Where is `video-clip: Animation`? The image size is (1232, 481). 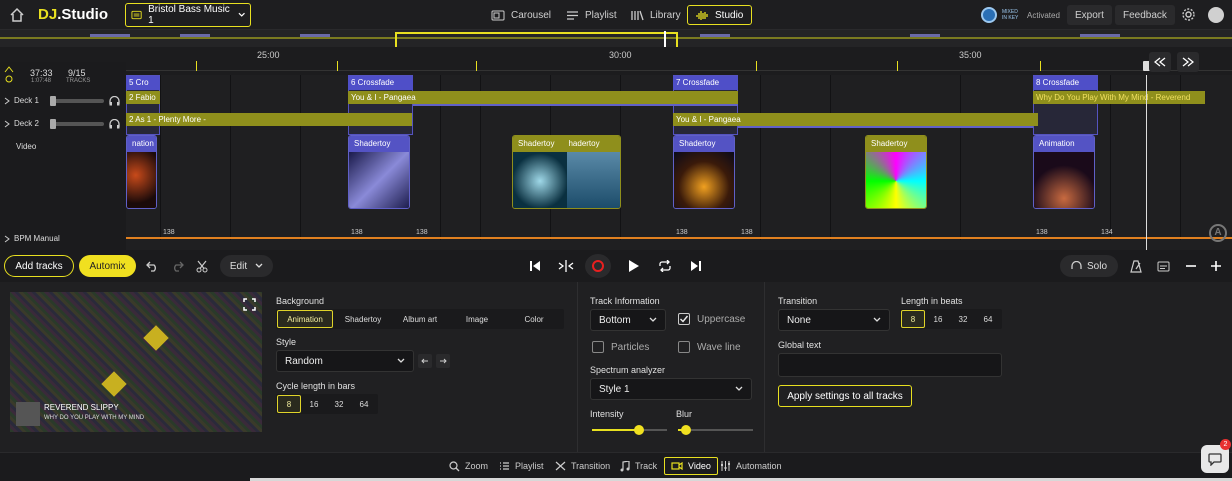 video-clip: Animation is located at coordinates (1064, 172).